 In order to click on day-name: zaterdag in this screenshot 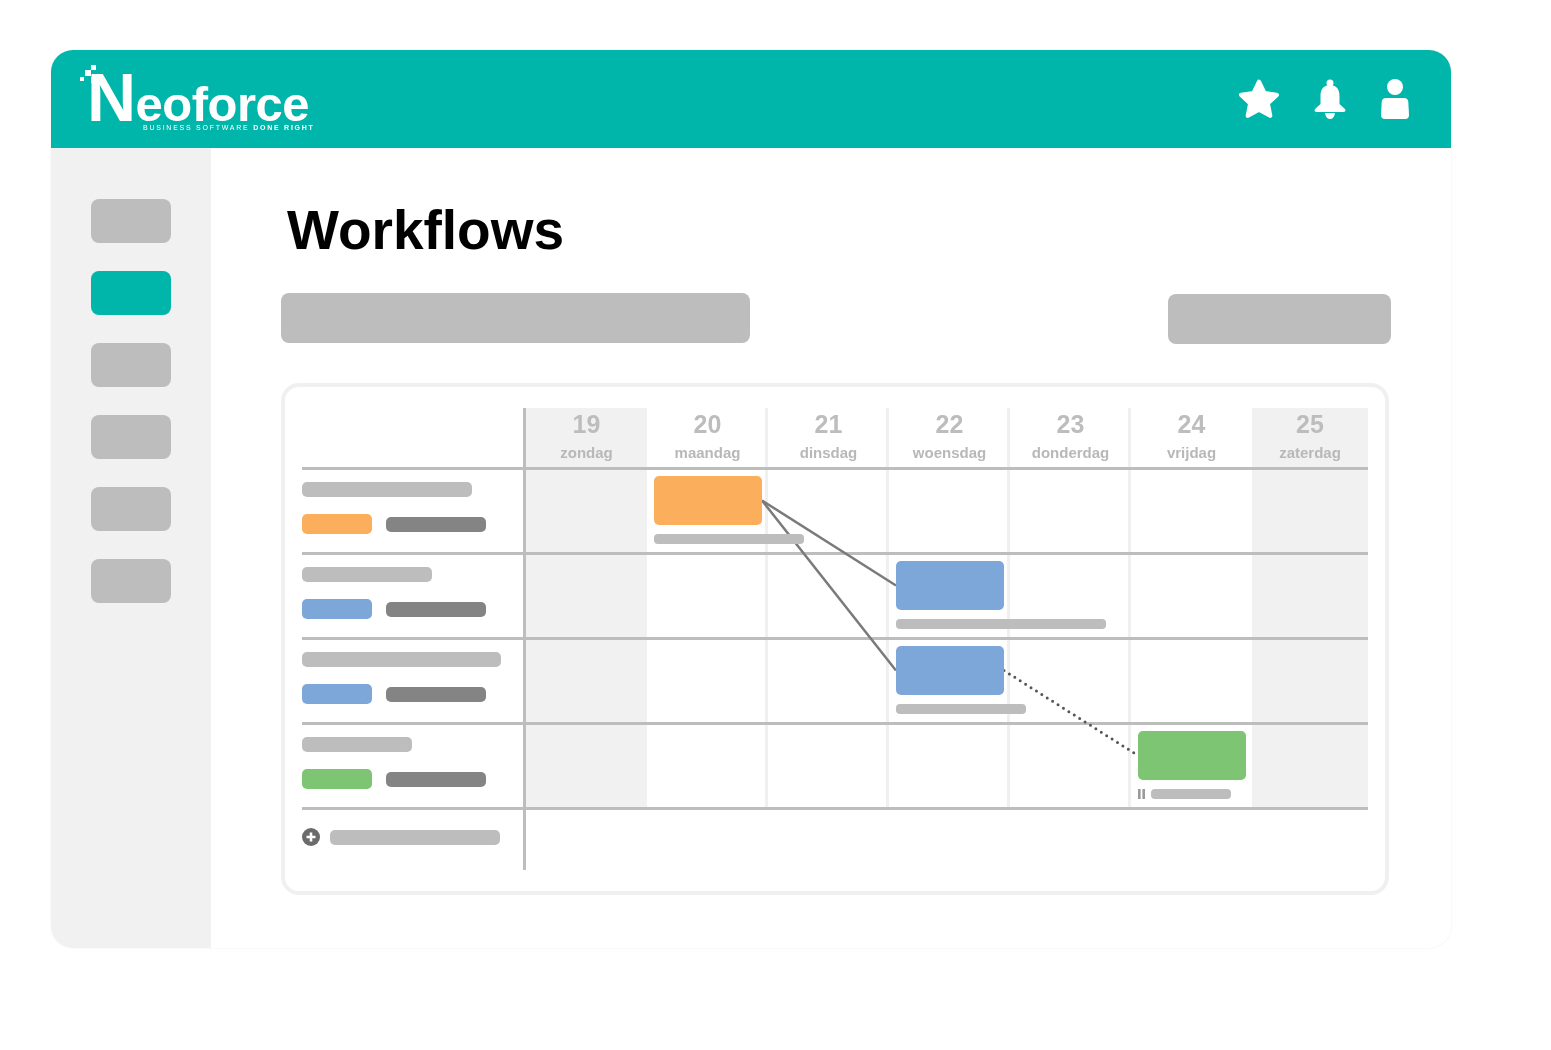, I will do `click(1310, 453)`.